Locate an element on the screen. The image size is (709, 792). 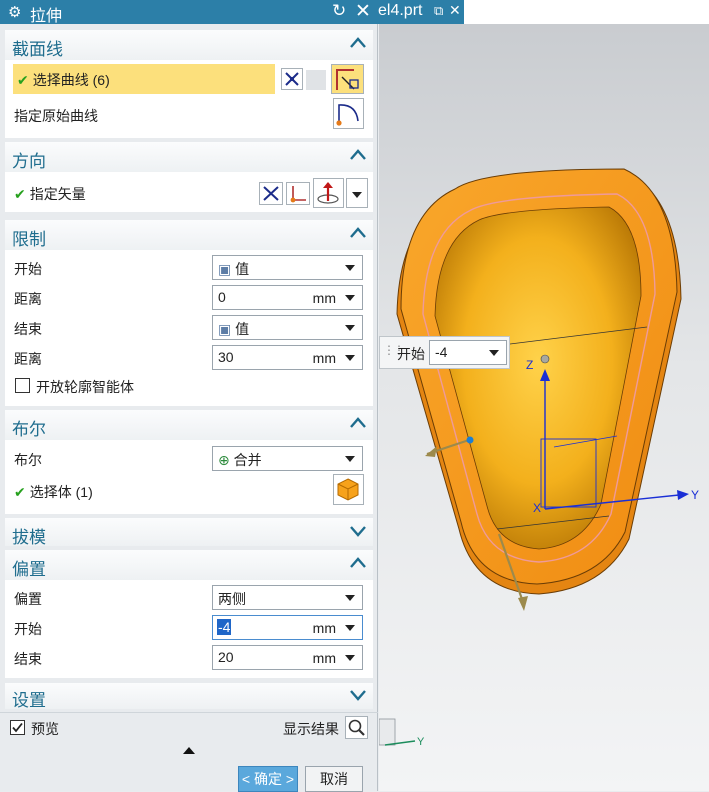
float-start-label: 开始 is located at coordinates (411, 354).